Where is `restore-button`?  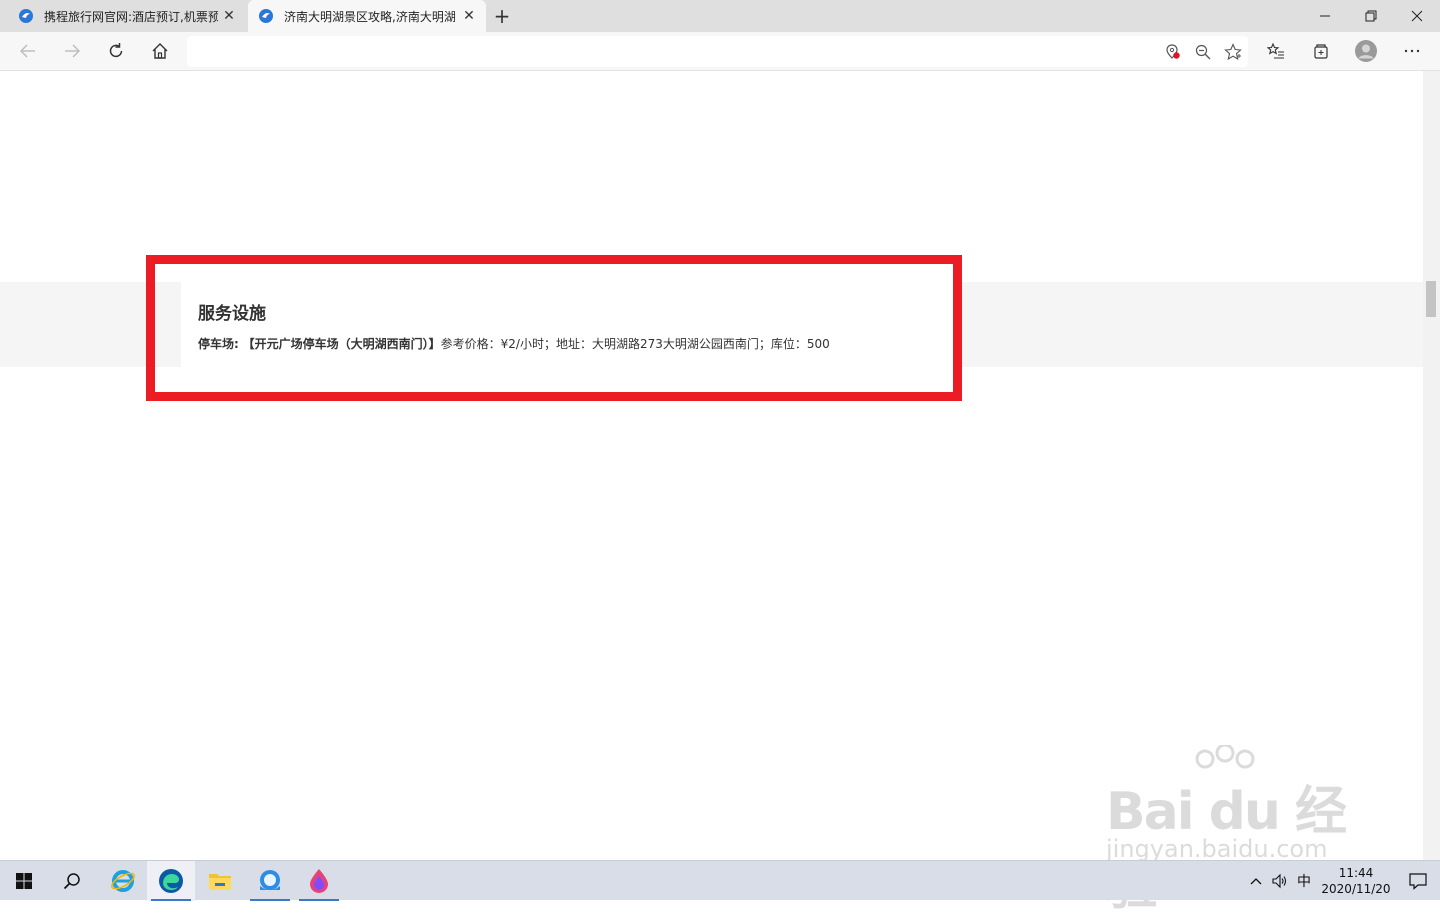
restore-button is located at coordinates (1371, 16).